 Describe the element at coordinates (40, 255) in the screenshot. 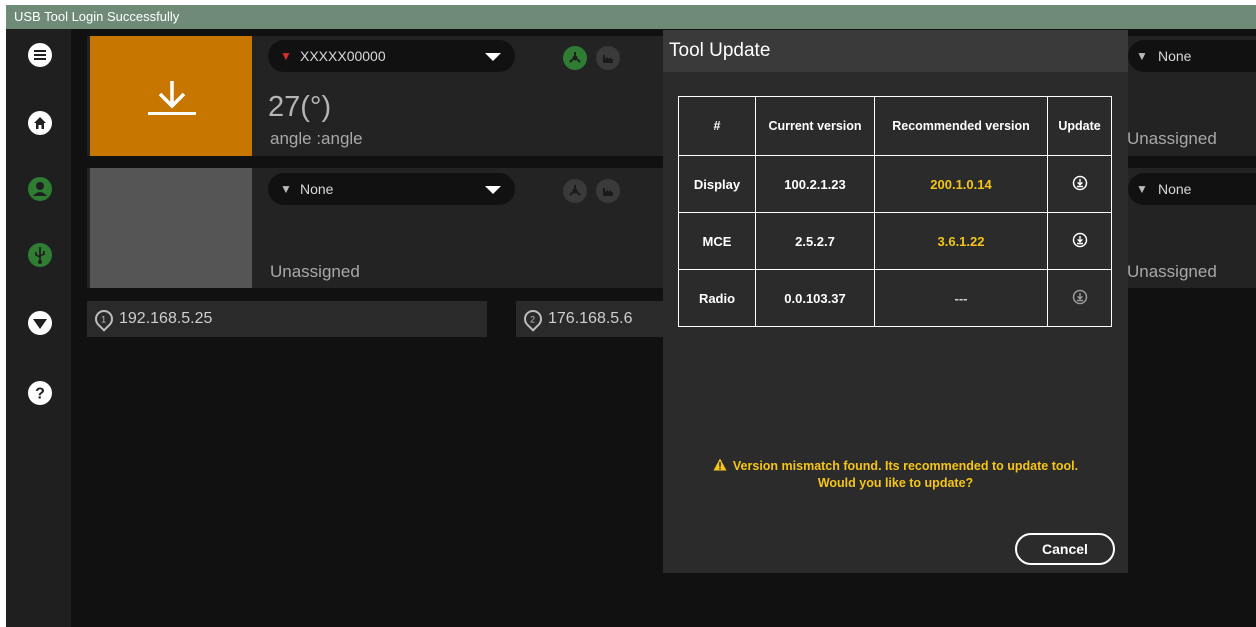

I see `usb-icon` at that location.